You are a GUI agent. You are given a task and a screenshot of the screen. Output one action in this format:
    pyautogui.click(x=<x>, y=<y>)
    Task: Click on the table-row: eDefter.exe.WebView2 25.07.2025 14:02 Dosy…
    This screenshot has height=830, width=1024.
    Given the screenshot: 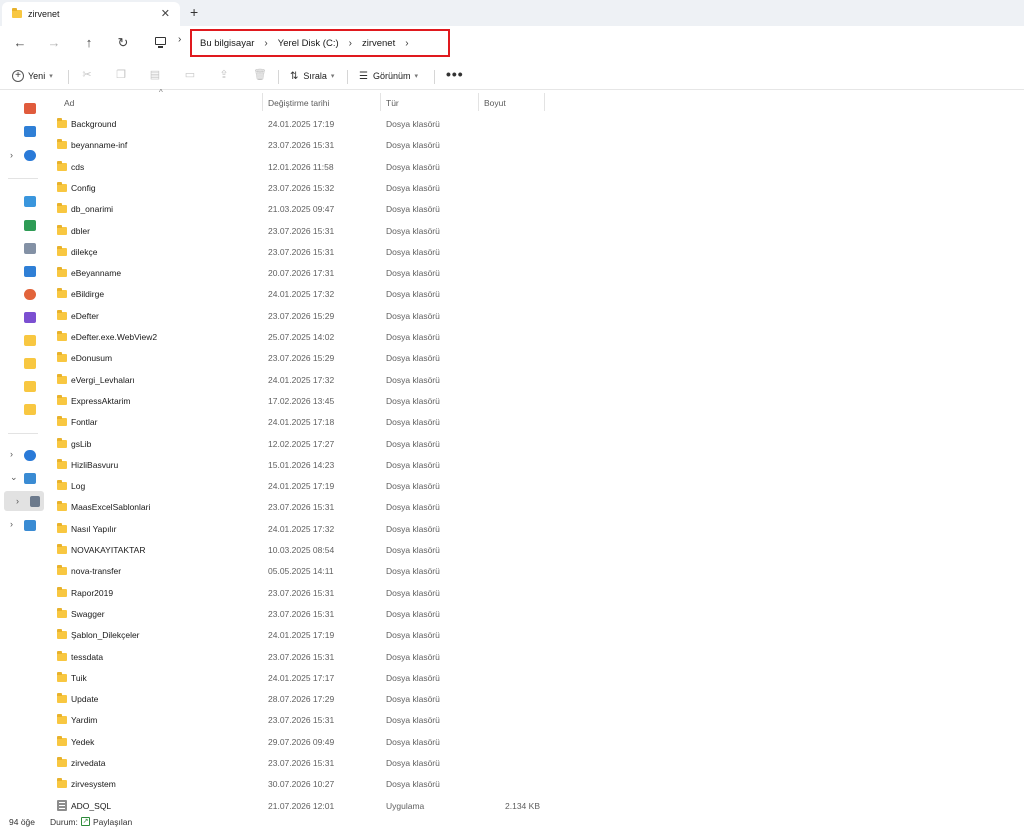 What is the action you would take?
    pyautogui.click(x=300, y=338)
    